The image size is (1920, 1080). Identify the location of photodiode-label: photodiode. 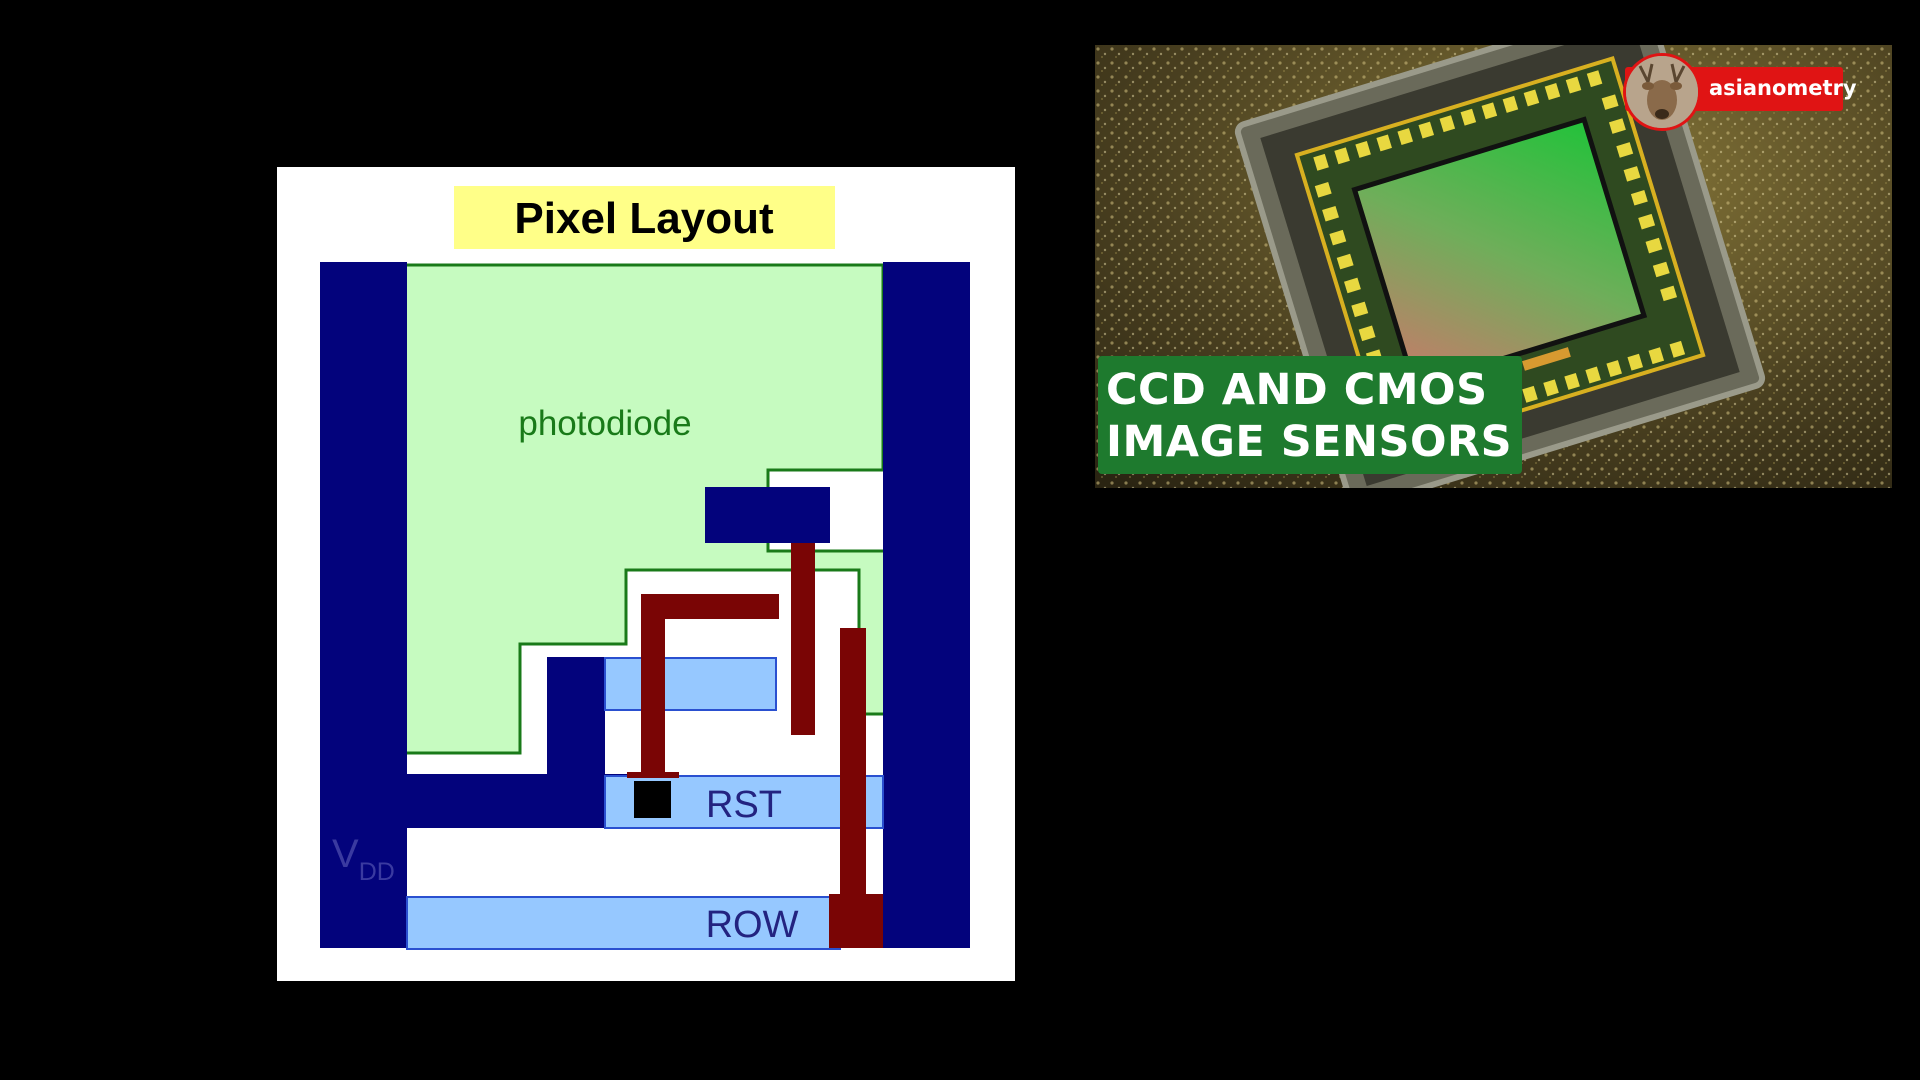
(604, 423).